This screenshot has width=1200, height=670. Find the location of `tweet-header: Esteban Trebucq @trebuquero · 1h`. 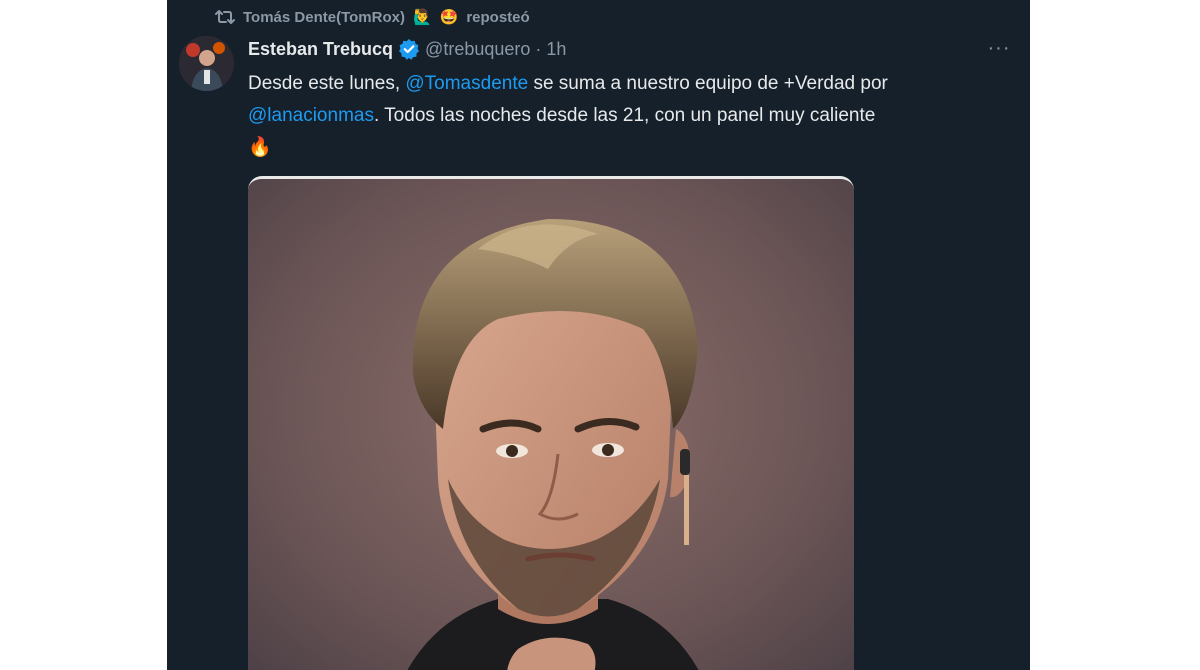

tweet-header: Esteban Trebucq @trebuquero · 1h is located at coordinates (407, 49).